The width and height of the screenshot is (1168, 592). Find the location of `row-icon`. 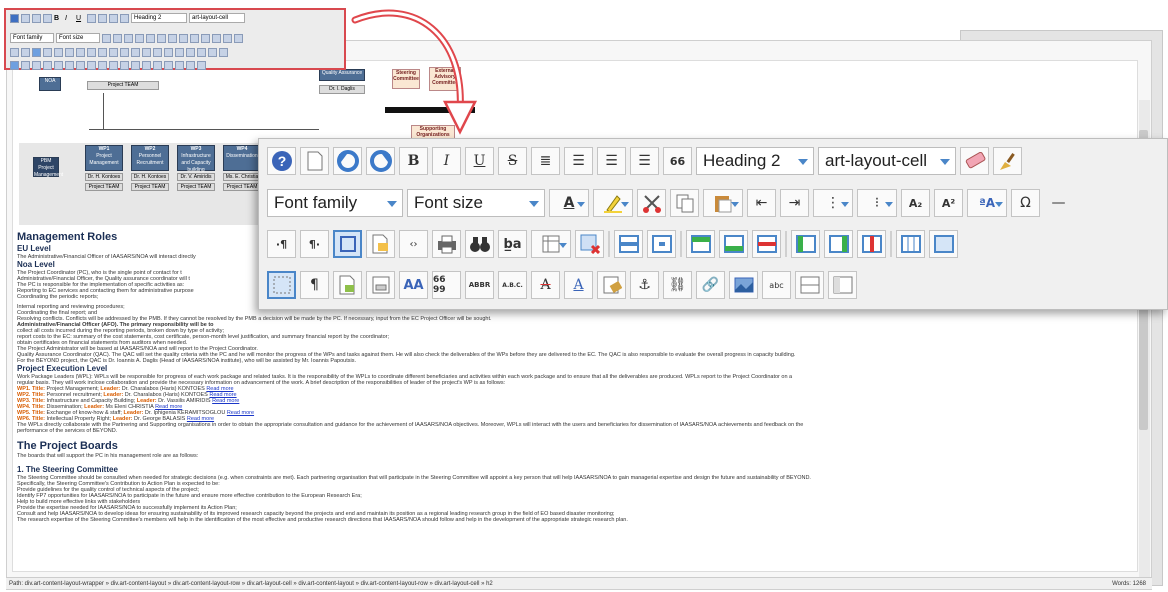

row-icon is located at coordinates (135, 52).